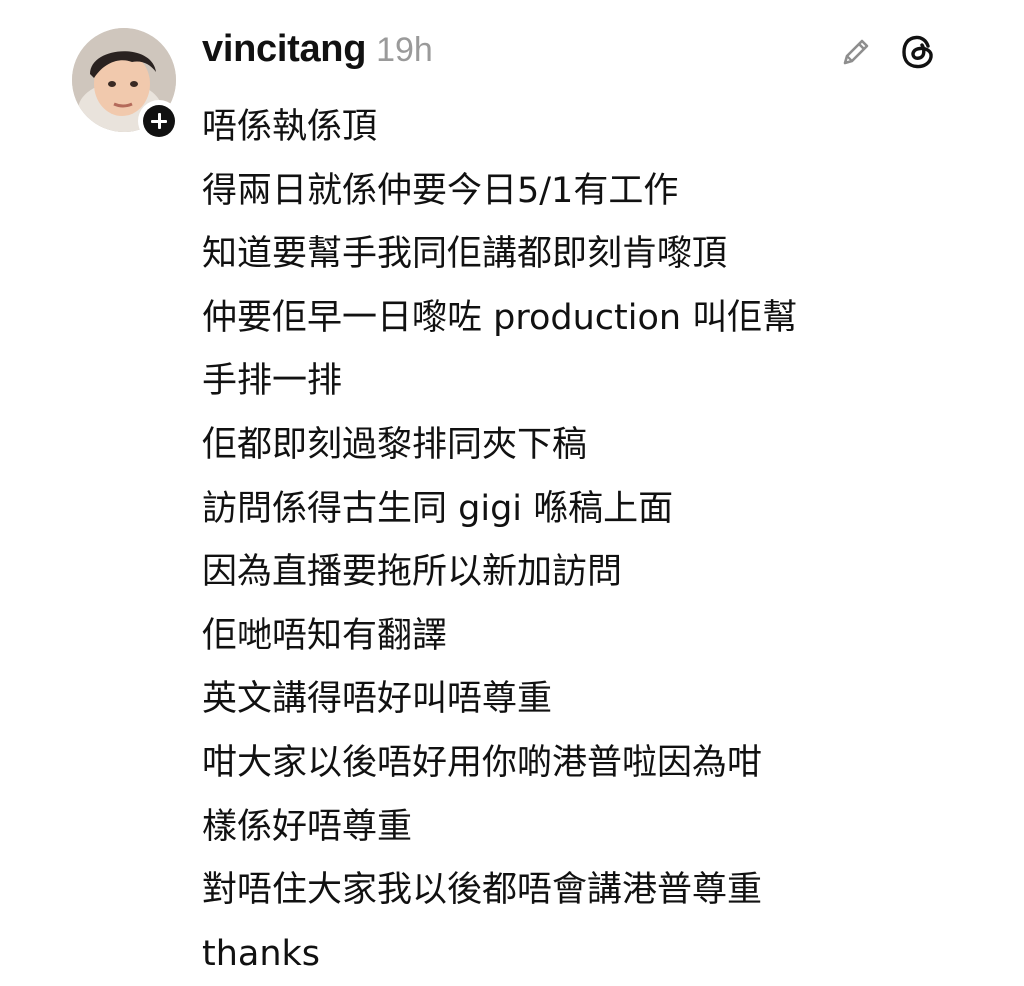  What do you see at coordinates (412, 572) in the screenshot?
I see `post-line: 因為直播要拖所以新加訪問` at bounding box center [412, 572].